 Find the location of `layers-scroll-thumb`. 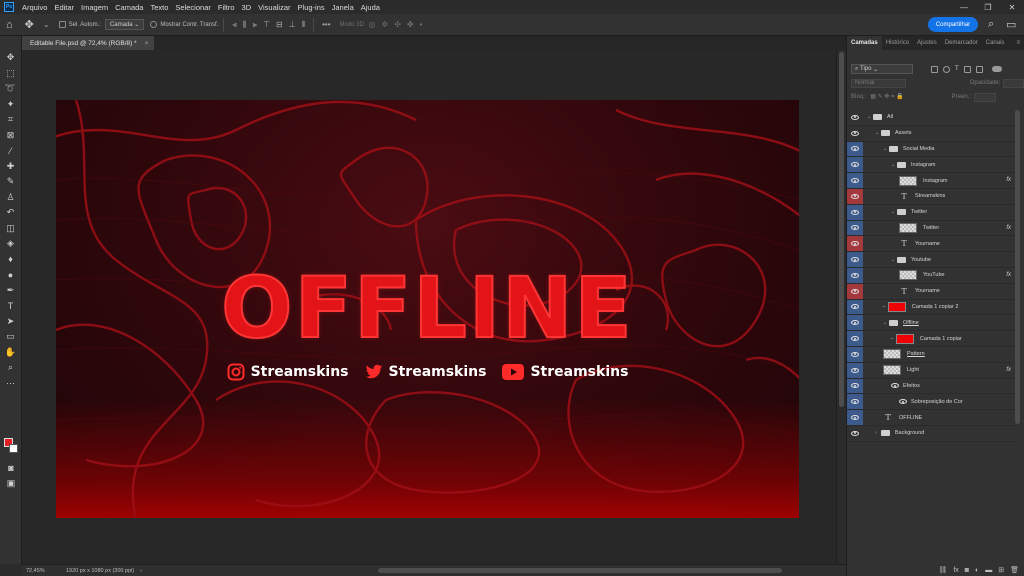

layers-scroll-thumb is located at coordinates (1017, 267).